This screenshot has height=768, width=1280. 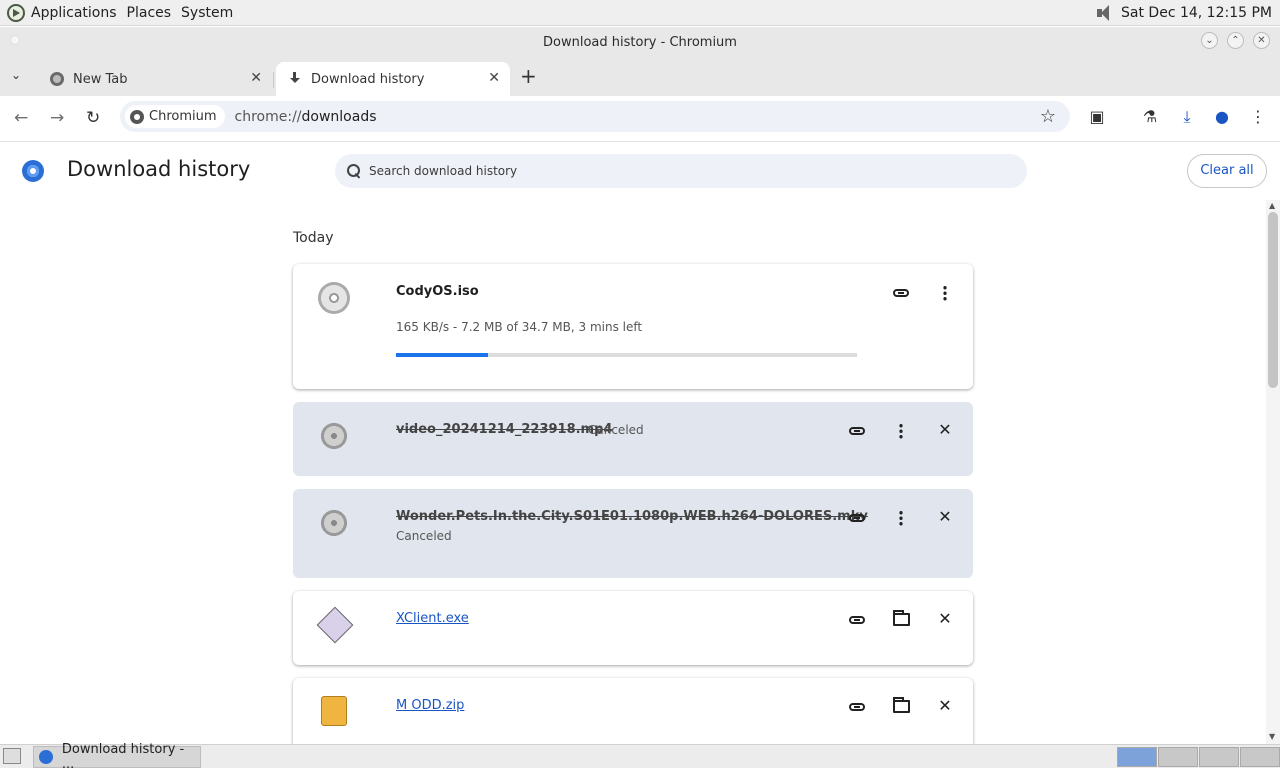 What do you see at coordinates (16, 75) in the screenshot?
I see `tab-search-chevron-icon: ⌄` at bounding box center [16, 75].